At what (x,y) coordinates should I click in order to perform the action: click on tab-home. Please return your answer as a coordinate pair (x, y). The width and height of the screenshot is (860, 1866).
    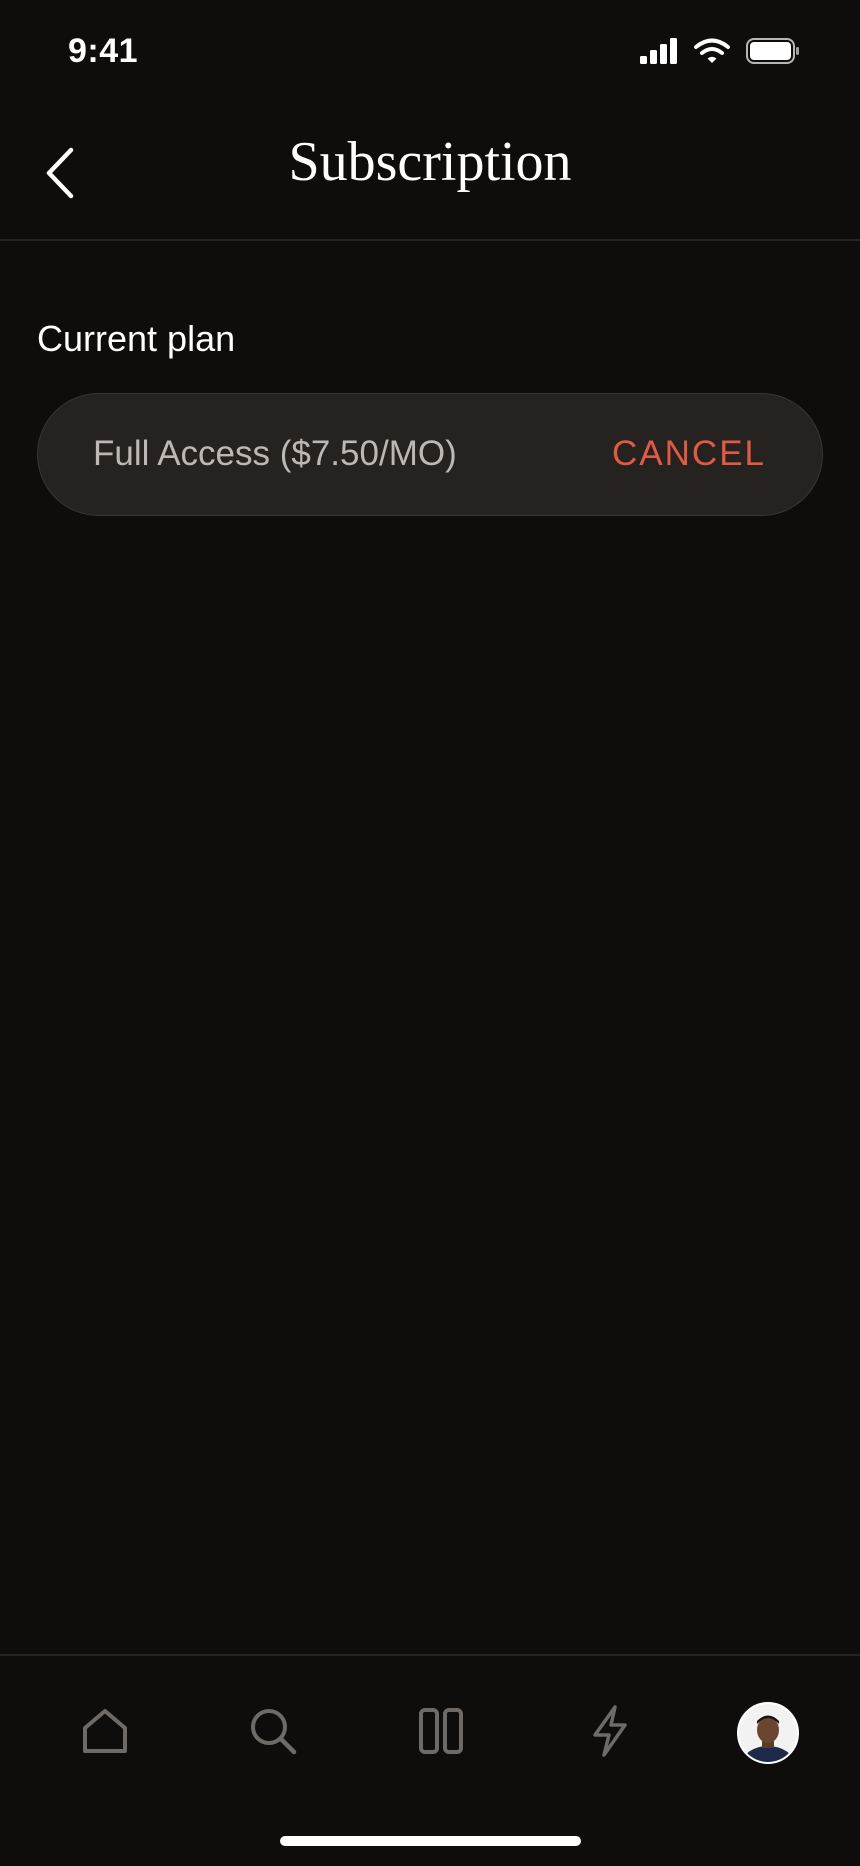
    Looking at the image, I should click on (105, 1733).